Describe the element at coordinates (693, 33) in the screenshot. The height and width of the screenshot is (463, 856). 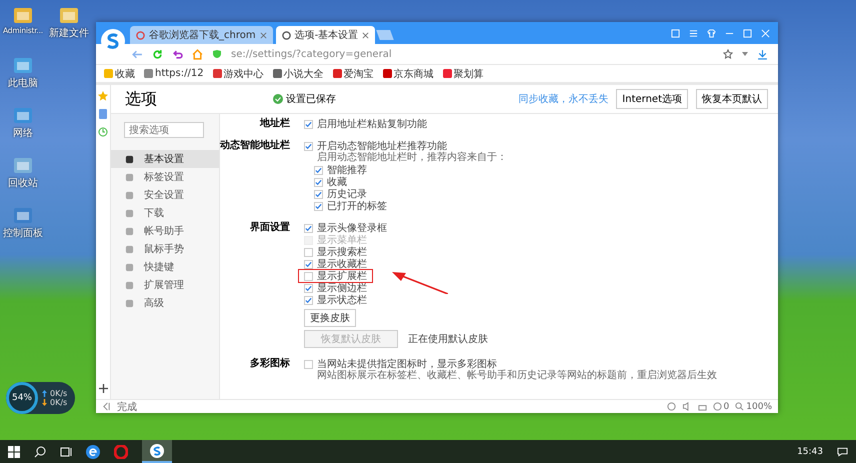
I see `menu-icon` at that location.